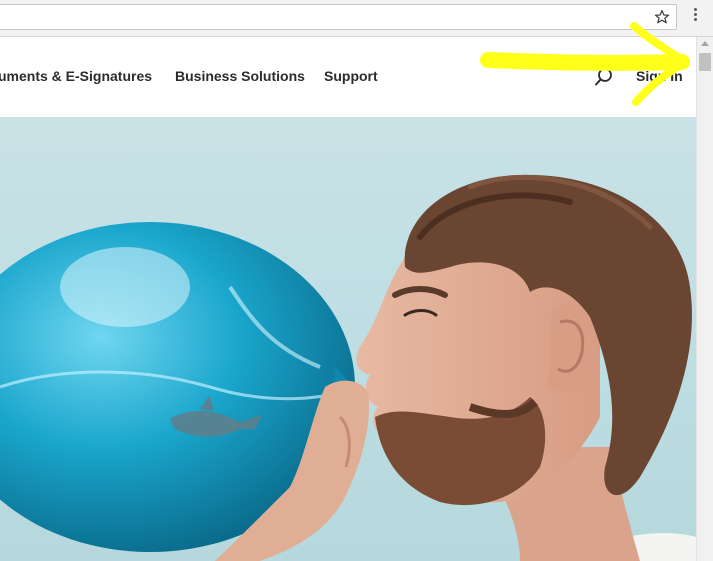  What do you see at coordinates (705, 62) in the screenshot?
I see `scrollbar-thumb` at bounding box center [705, 62].